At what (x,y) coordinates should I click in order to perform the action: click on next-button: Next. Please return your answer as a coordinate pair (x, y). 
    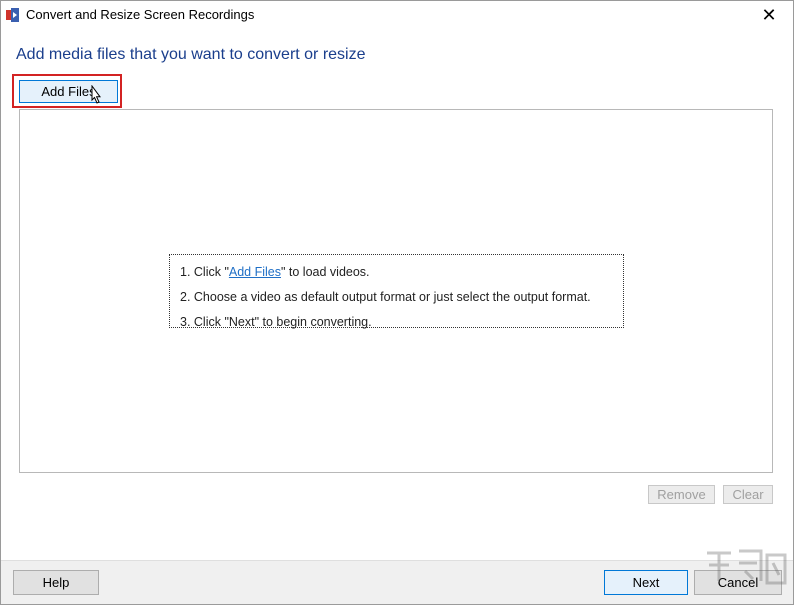
    Looking at the image, I should click on (646, 582).